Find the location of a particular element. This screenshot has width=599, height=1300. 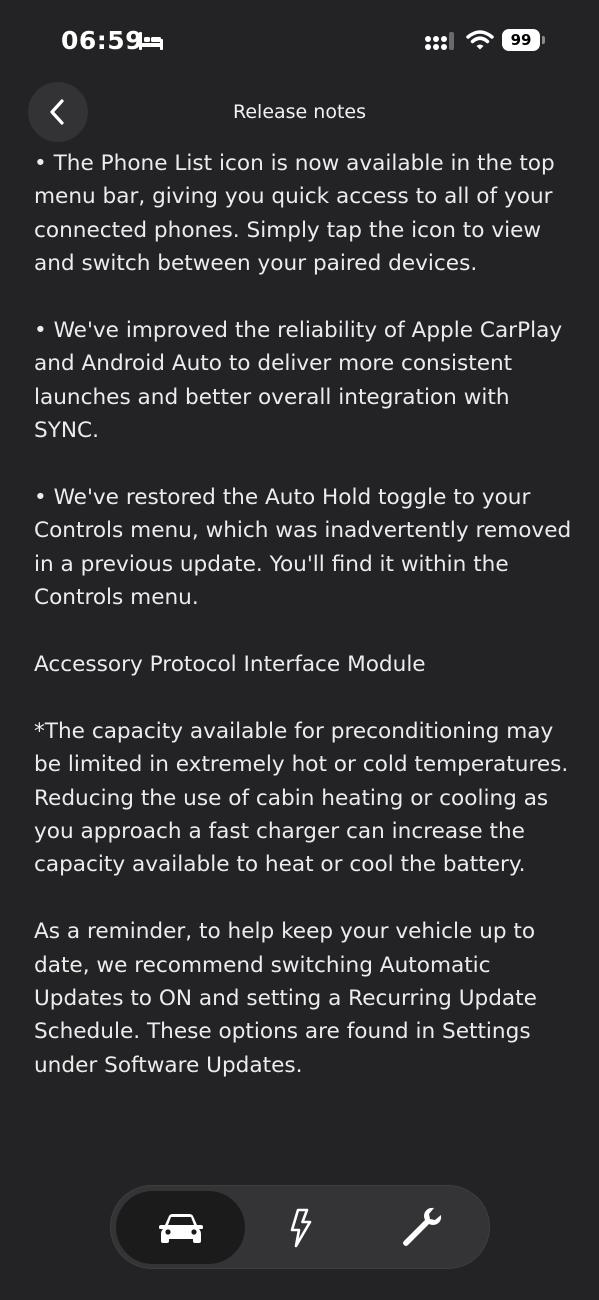

release-note-heading: Accessory Protocol Interface Module is located at coordinates (230, 665).